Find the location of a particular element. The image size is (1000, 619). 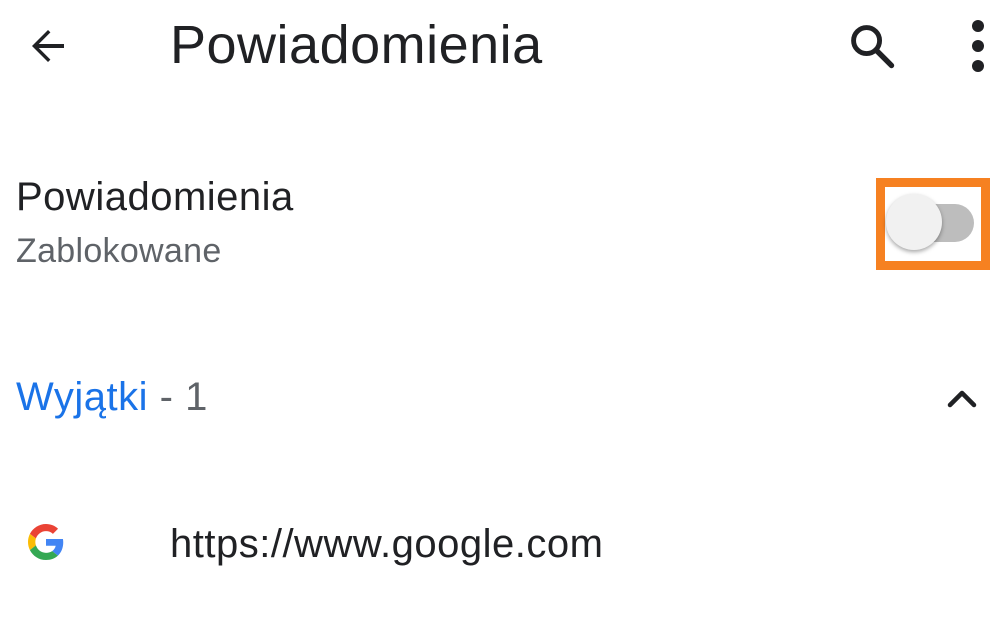

notifications-toggle-switch is located at coordinates (932, 223).